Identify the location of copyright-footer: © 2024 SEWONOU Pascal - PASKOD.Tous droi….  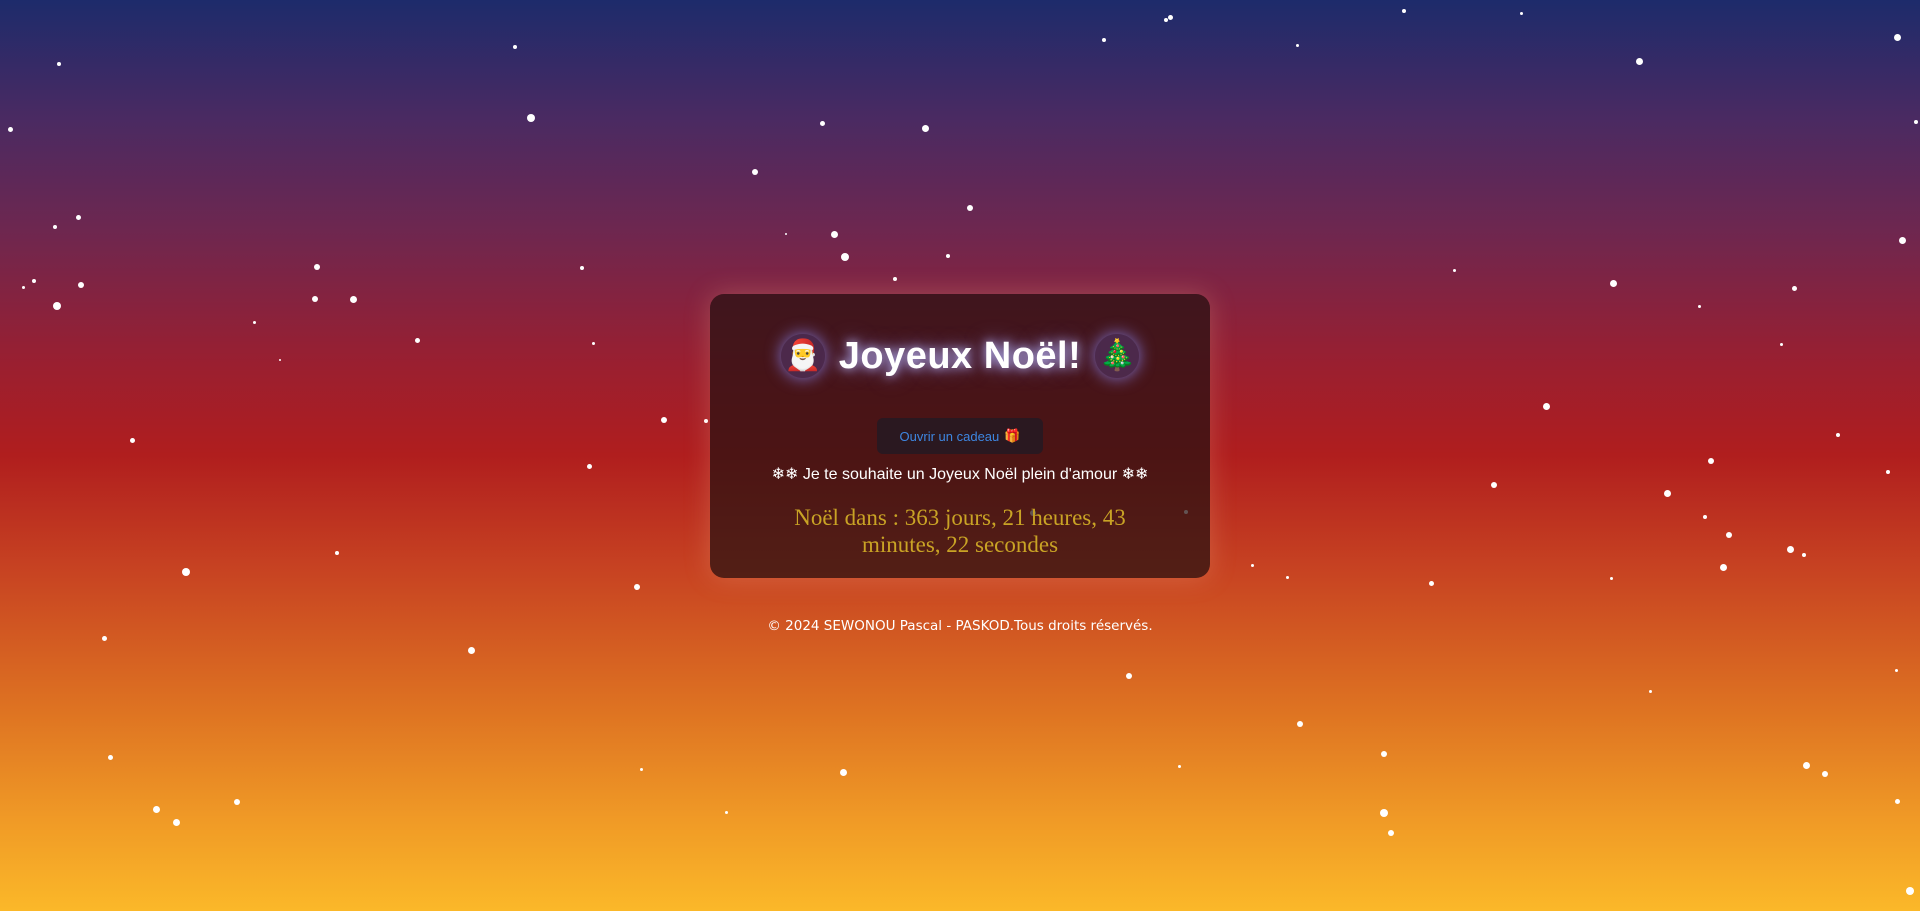
(960, 626).